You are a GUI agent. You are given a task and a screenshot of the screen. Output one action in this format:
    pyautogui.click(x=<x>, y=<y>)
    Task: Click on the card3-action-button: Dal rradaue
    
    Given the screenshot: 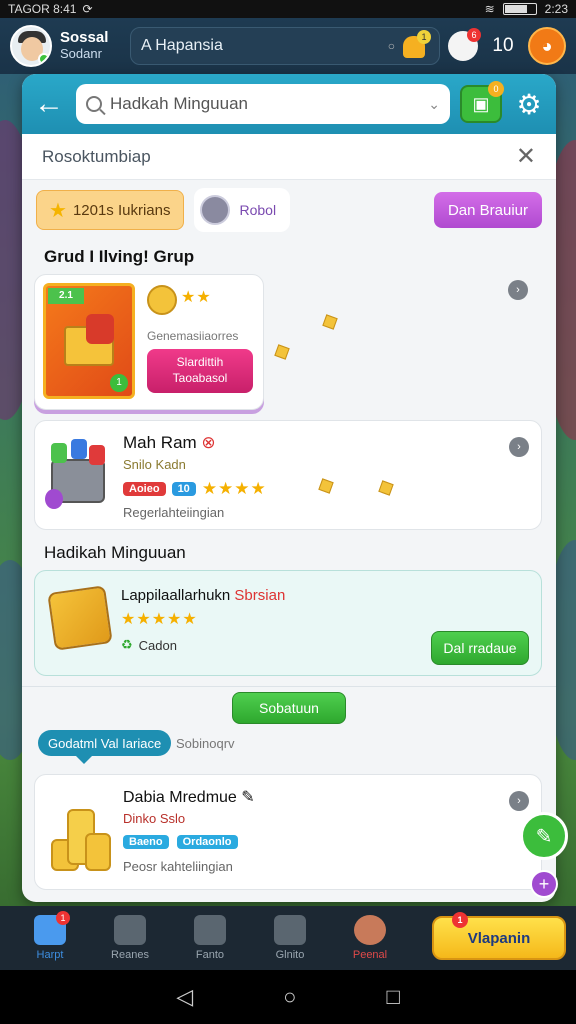 What is the action you would take?
    pyautogui.click(x=480, y=648)
    